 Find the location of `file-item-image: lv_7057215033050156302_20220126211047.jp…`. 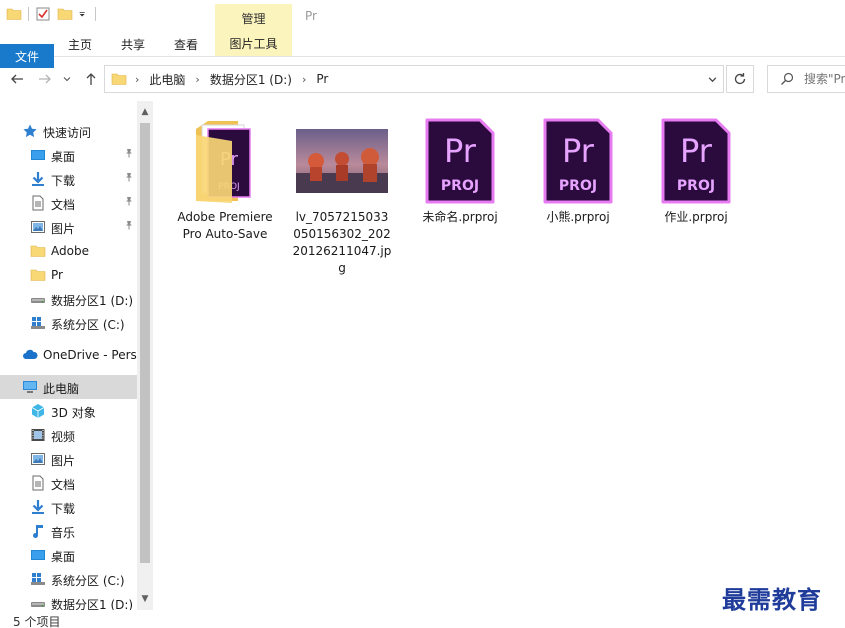

file-item-image: lv_7057215033050156302_20220126211047.jp… is located at coordinates (342, 195).